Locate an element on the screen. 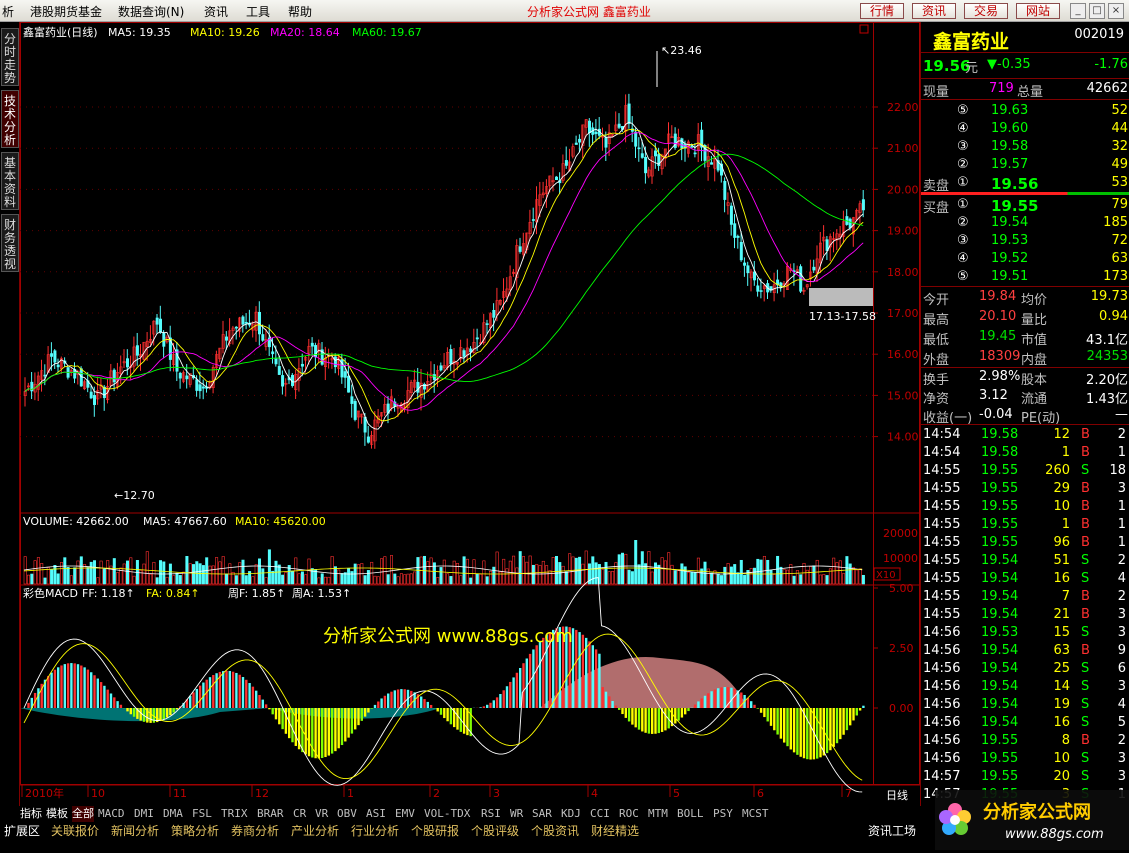 The image size is (1129, 853). indicator-tab: DMI is located at coordinates (144, 814).